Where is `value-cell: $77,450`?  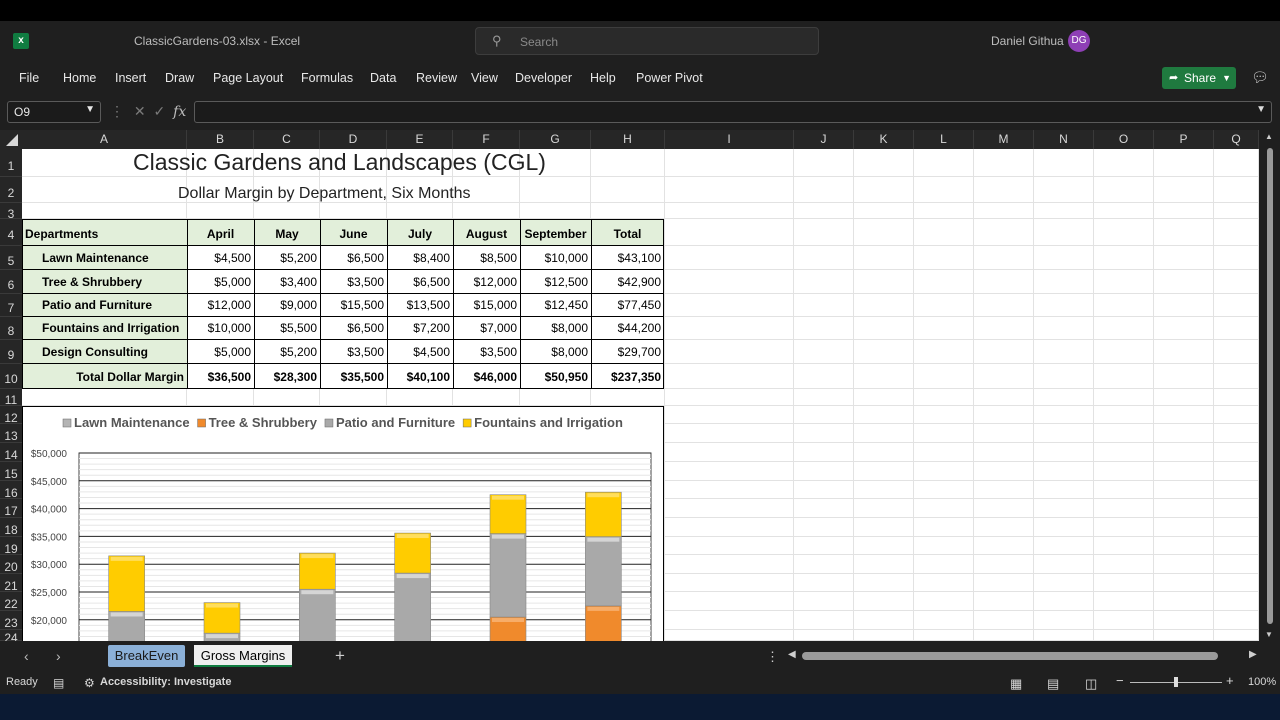
value-cell: $77,450 is located at coordinates (627, 305).